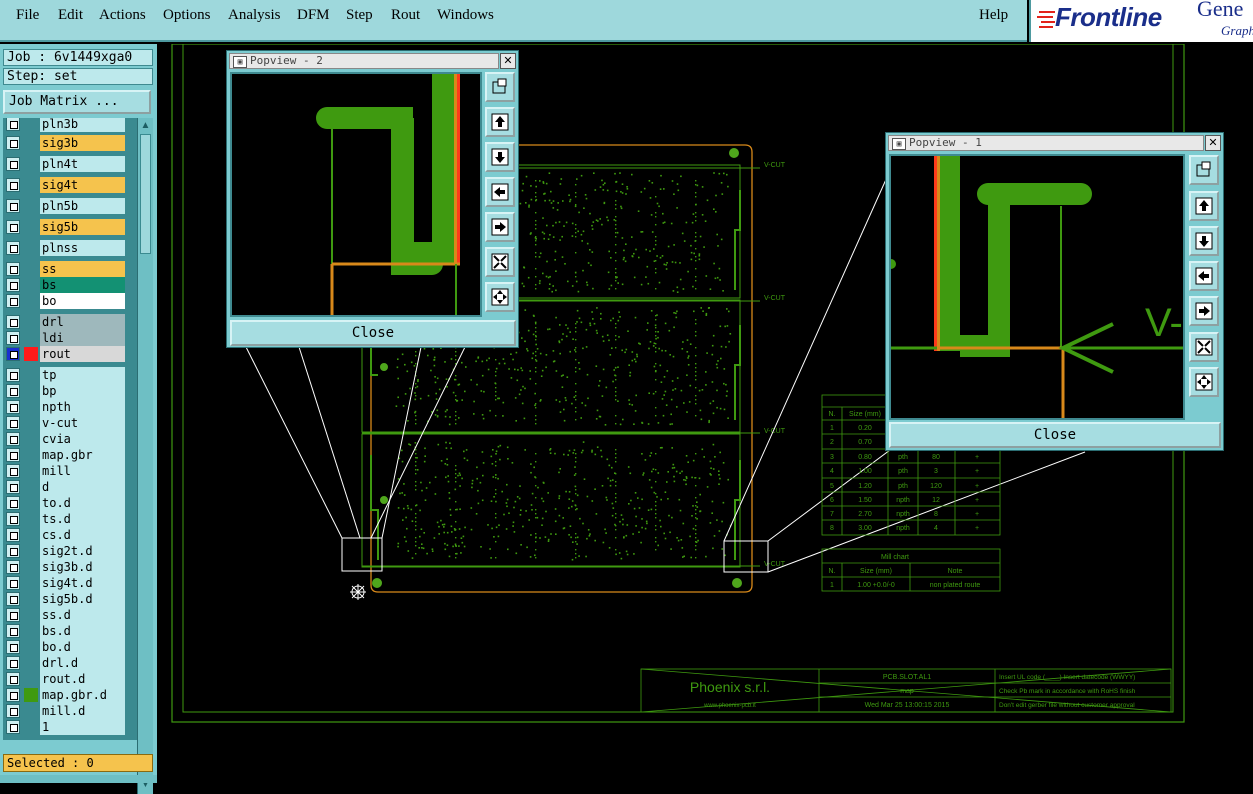 This screenshot has width=1253, height=794. What do you see at coordinates (82, 206) in the screenshot?
I see `layer-name: pln5b` at bounding box center [82, 206].